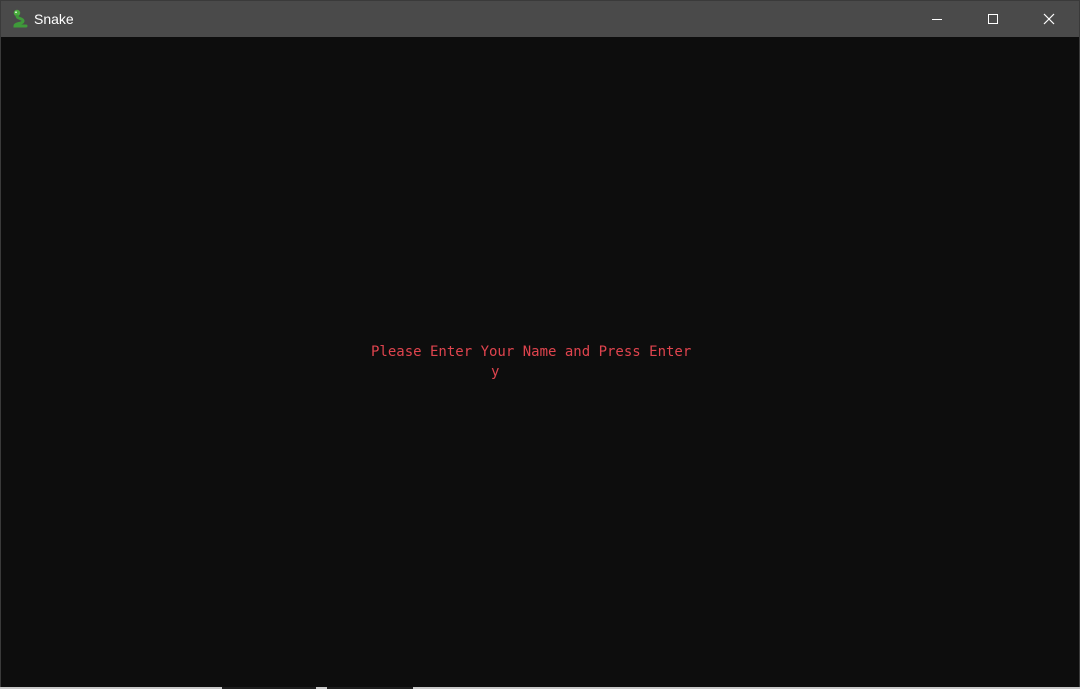 The image size is (1080, 689). I want to click on minimize-button, so click(937, 19).